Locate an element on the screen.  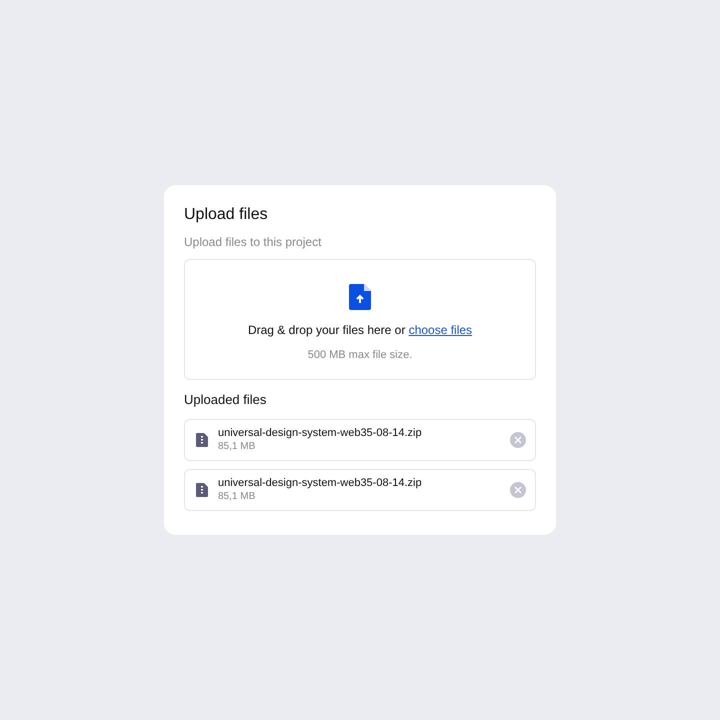
choose-files-link: choose files is located at coordinates (440, 330).